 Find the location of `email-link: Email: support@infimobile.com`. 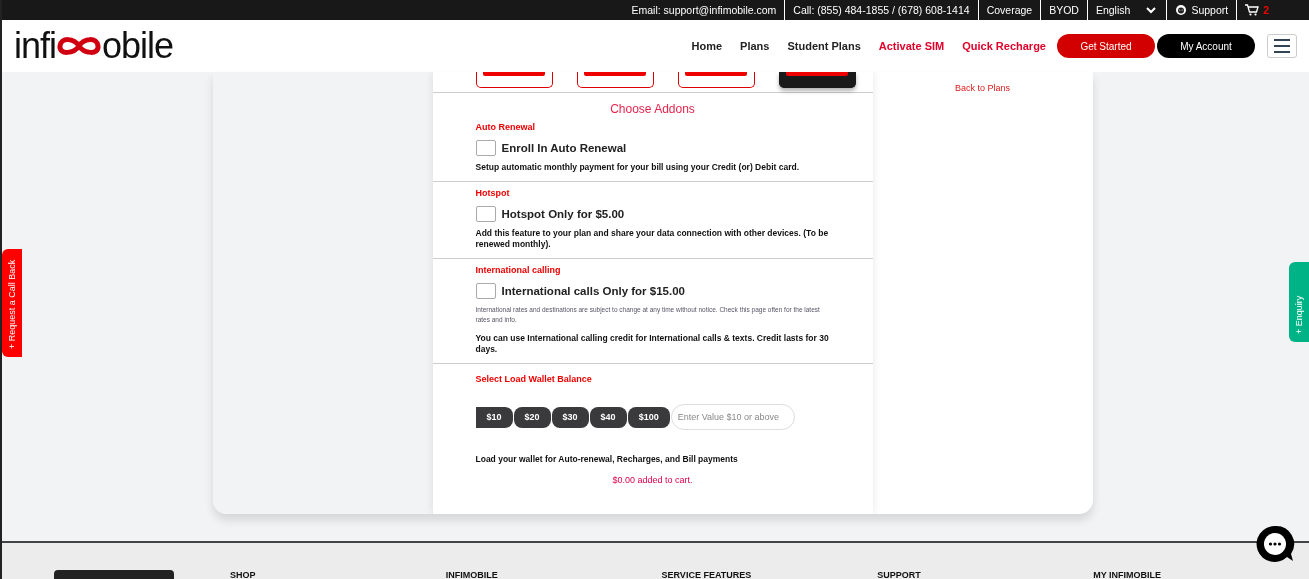

email-link: Email: support@infimobile.com is located at coordinates (704, 10).